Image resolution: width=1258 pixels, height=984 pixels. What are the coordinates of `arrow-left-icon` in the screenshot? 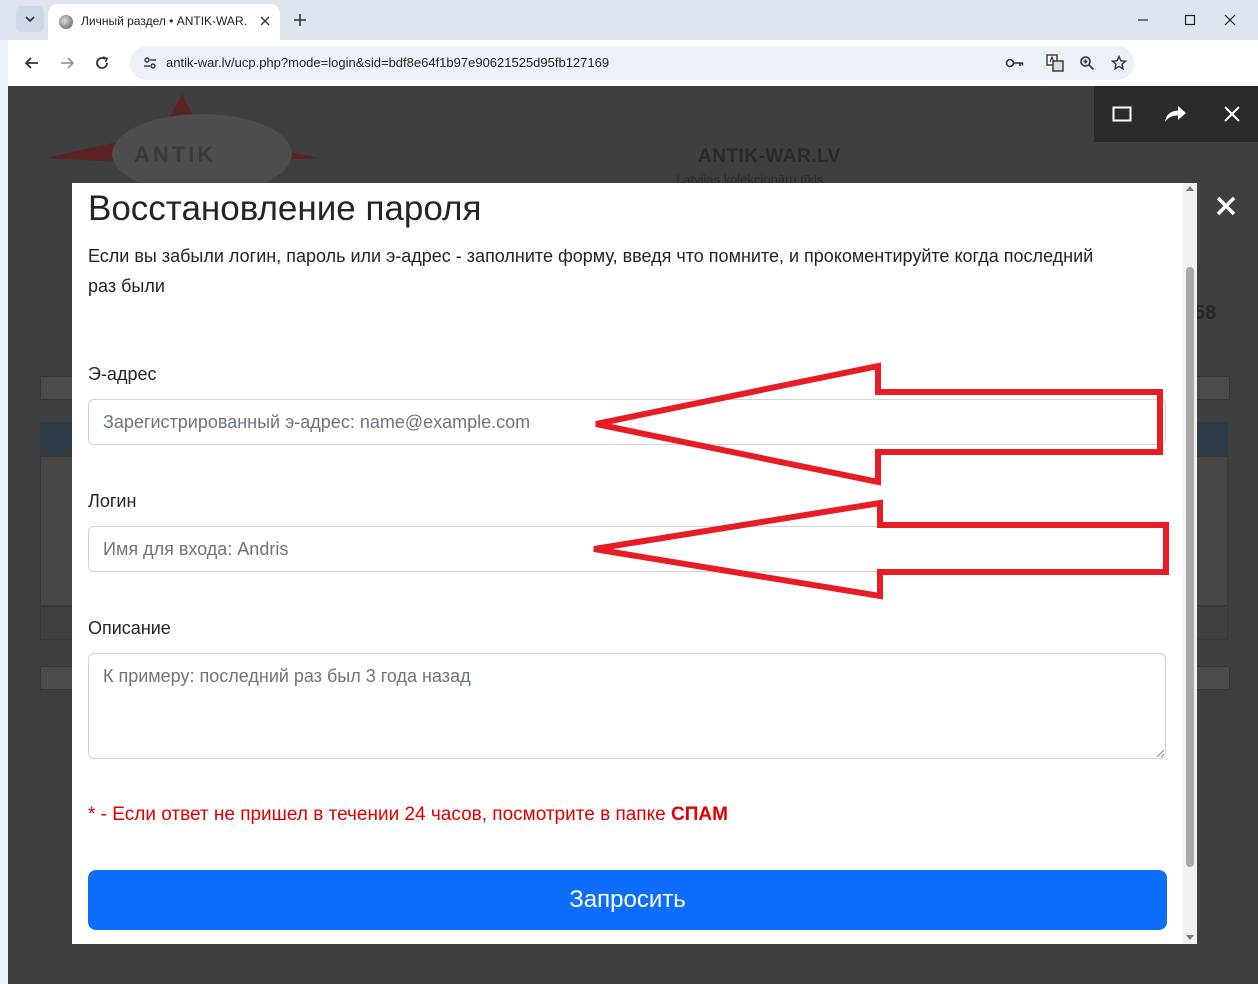 It's located at (31, 63).